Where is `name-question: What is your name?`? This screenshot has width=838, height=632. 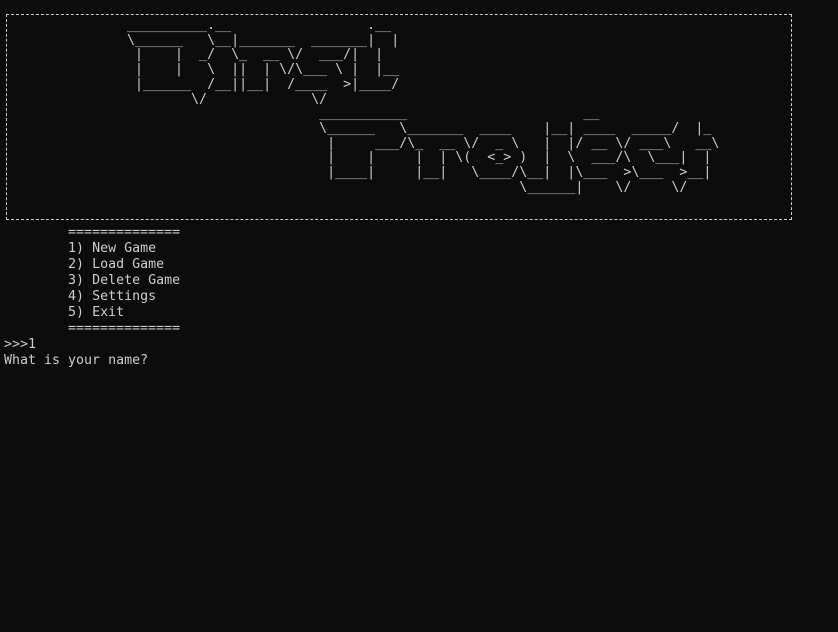
name-question: What is your name? is located at coordinates (76, 360).